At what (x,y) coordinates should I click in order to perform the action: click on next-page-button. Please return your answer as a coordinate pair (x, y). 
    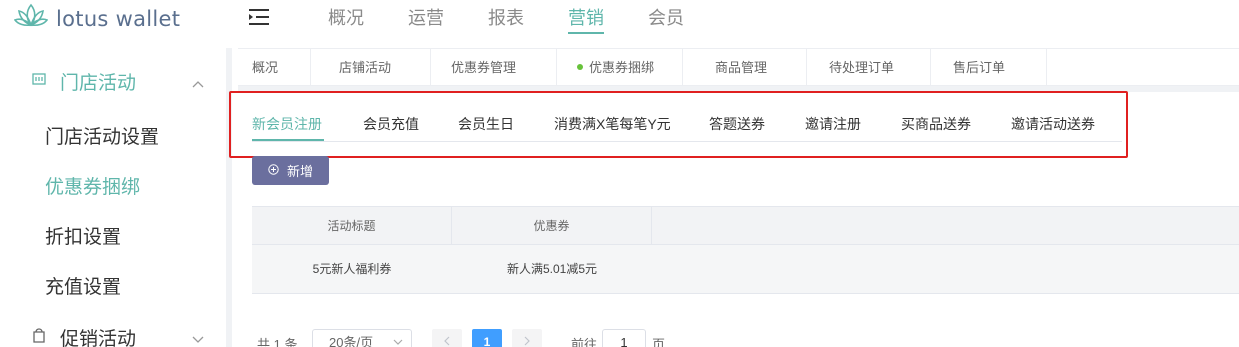
    Looking at the image, I should click on (527, 338).